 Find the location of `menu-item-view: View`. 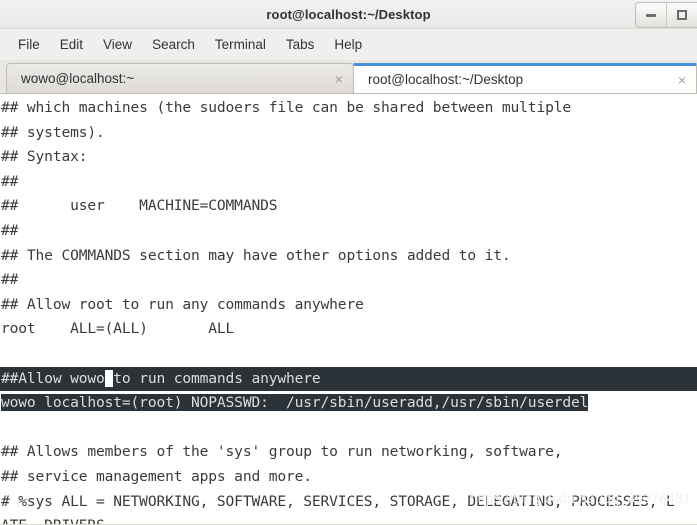

menu-item-view: View is located at coordinates (117, 44).